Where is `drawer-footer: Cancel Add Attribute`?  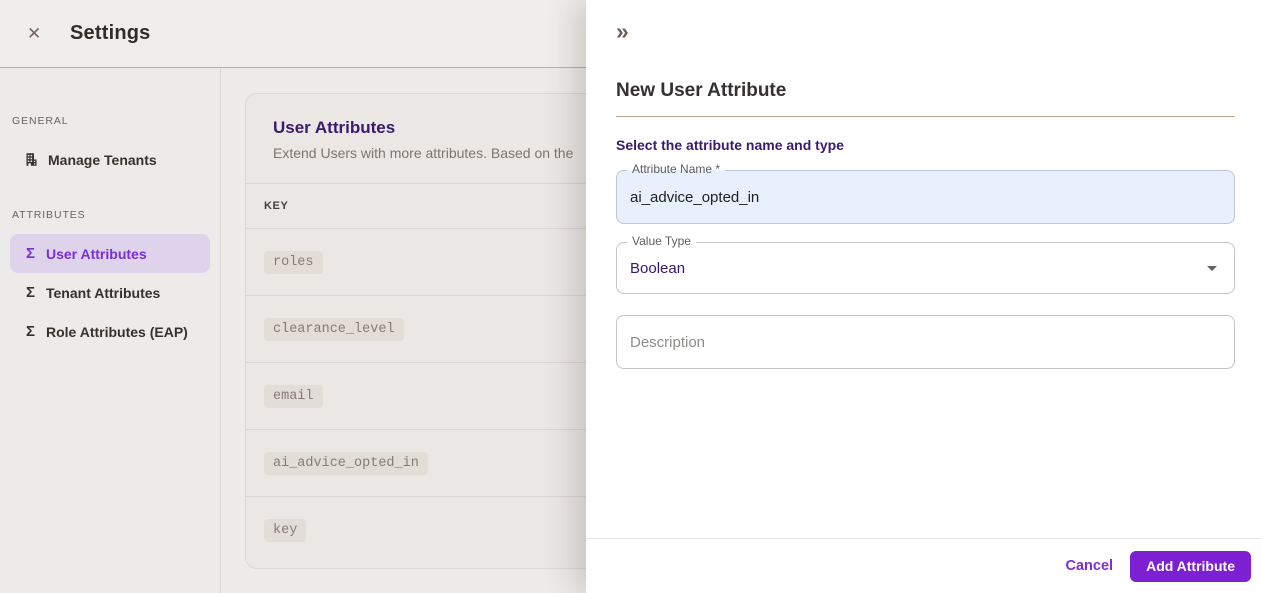
drawer-footer: Cancel Add Attribute is located at coordinates (923, 565).